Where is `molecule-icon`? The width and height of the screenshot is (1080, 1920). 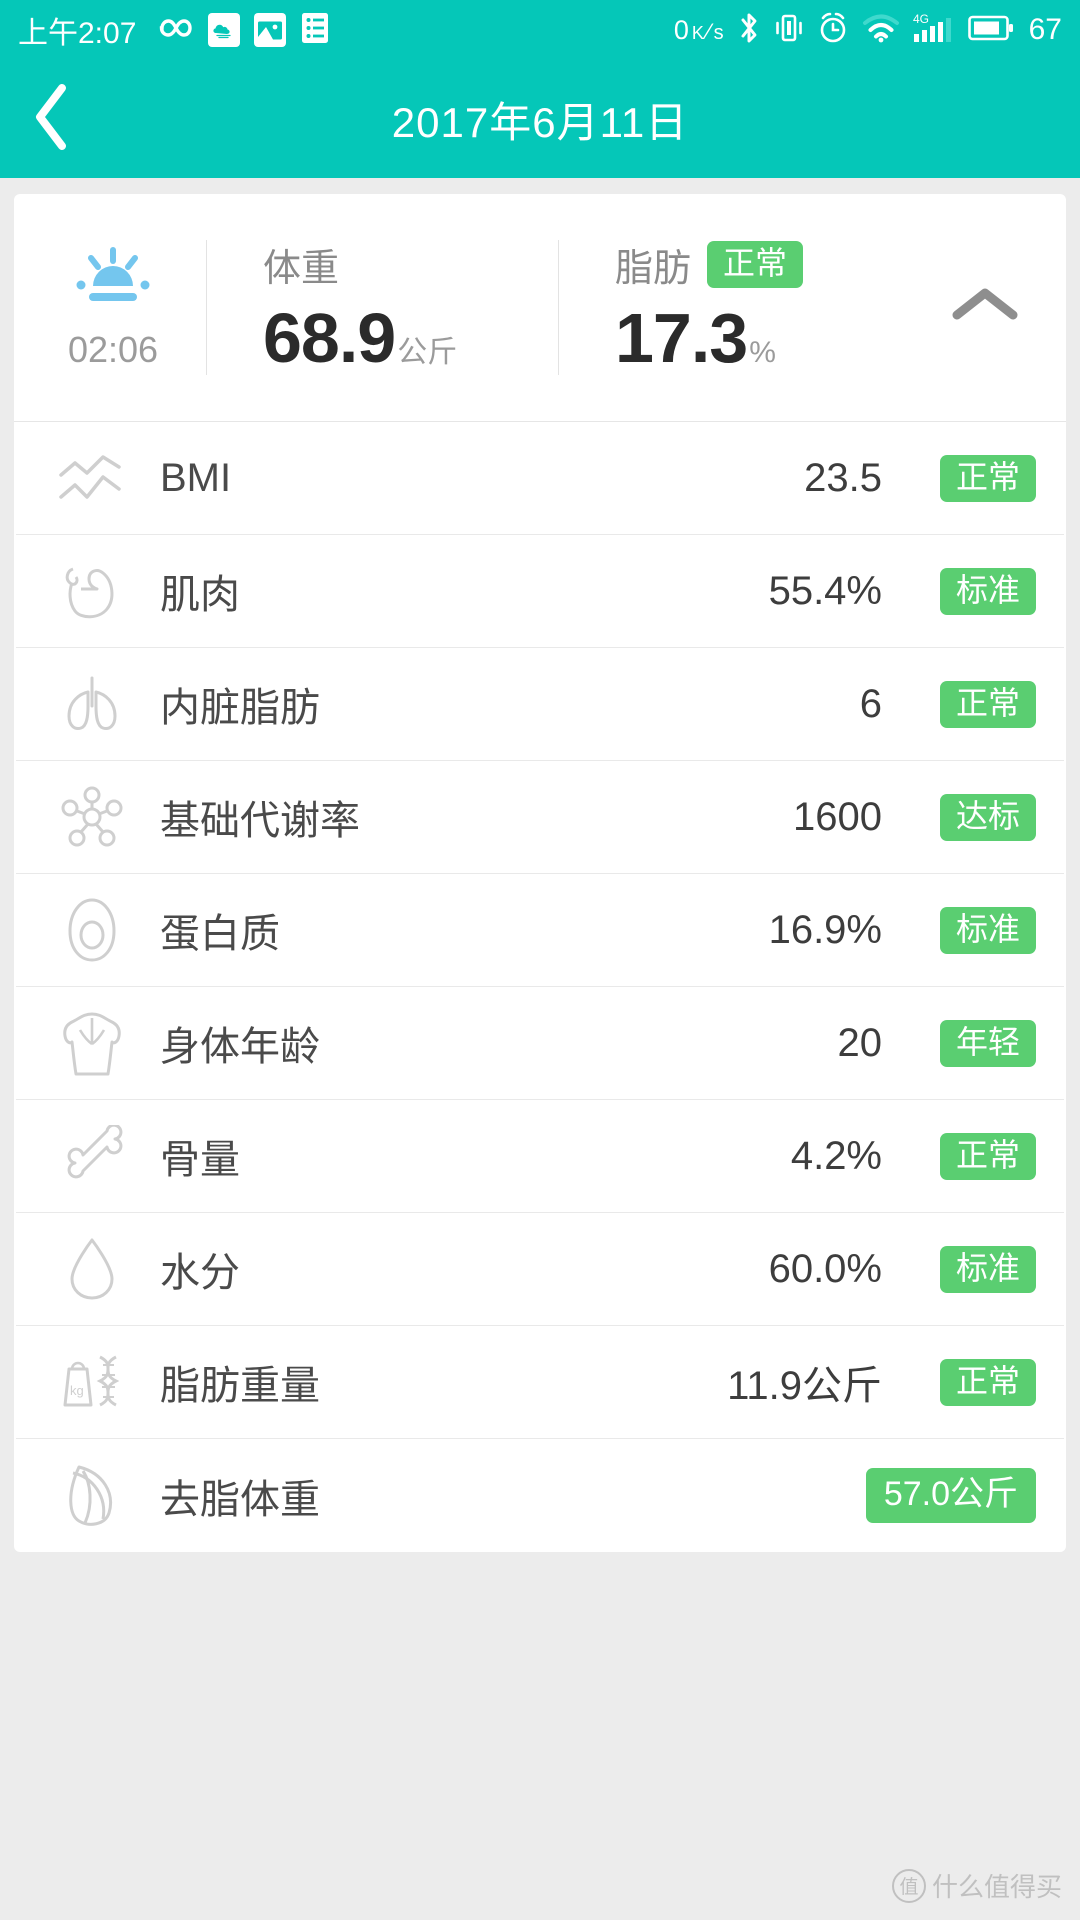
molecule-icon is located at coordinates (92, 817).